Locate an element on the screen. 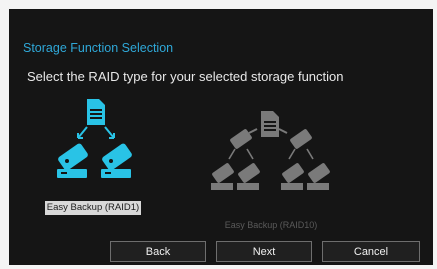 The width and height of the screenshot is (437, 269). raid10-option: Easy Backup (RAID10) is located at coordinates (271, 164).